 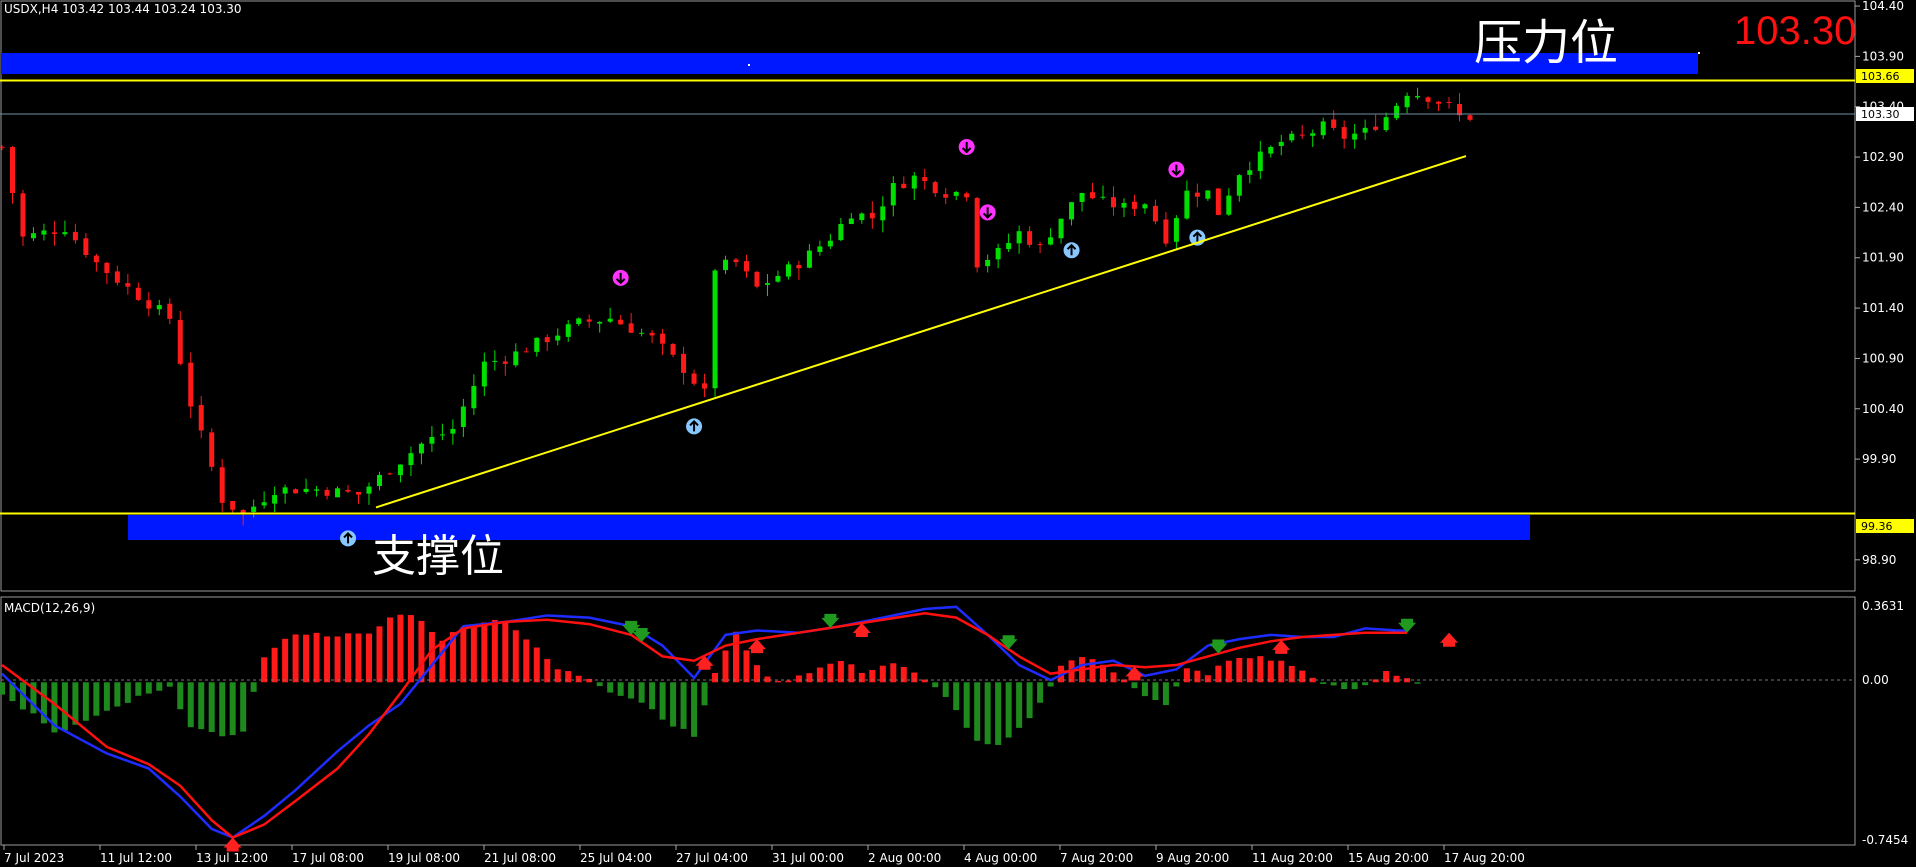 I want to click on current-price-tag-text: 103.30, so click(x=1880, y=114).